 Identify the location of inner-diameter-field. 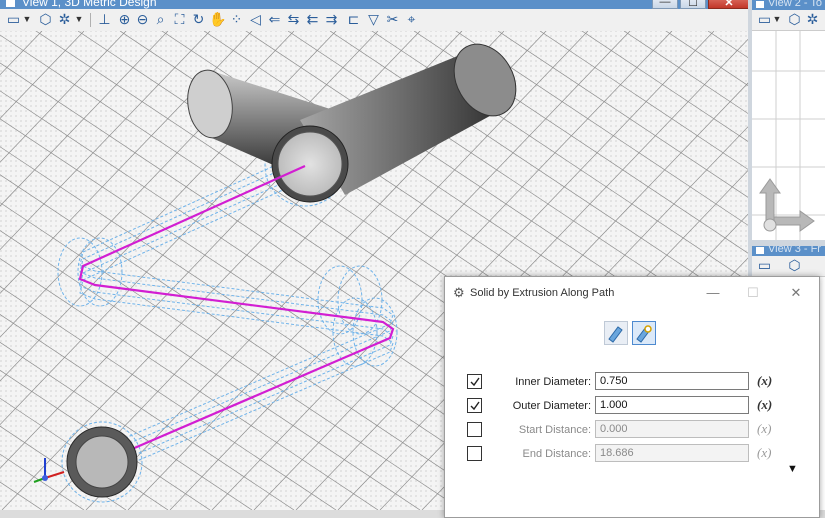
(672, 381).